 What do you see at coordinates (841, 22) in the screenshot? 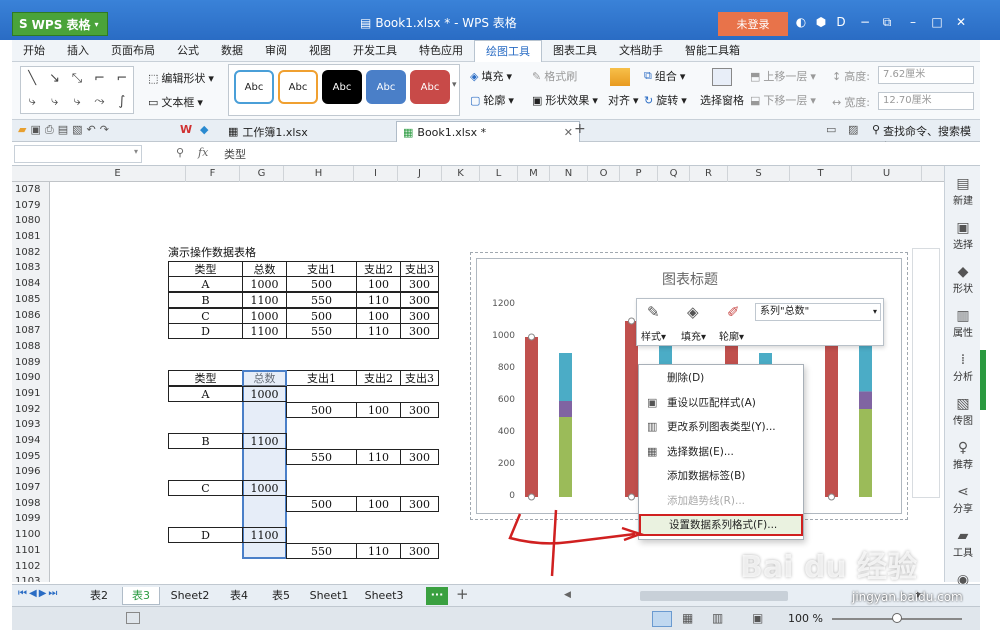
I see `help-icon: D` at bounding box center [841, 22].